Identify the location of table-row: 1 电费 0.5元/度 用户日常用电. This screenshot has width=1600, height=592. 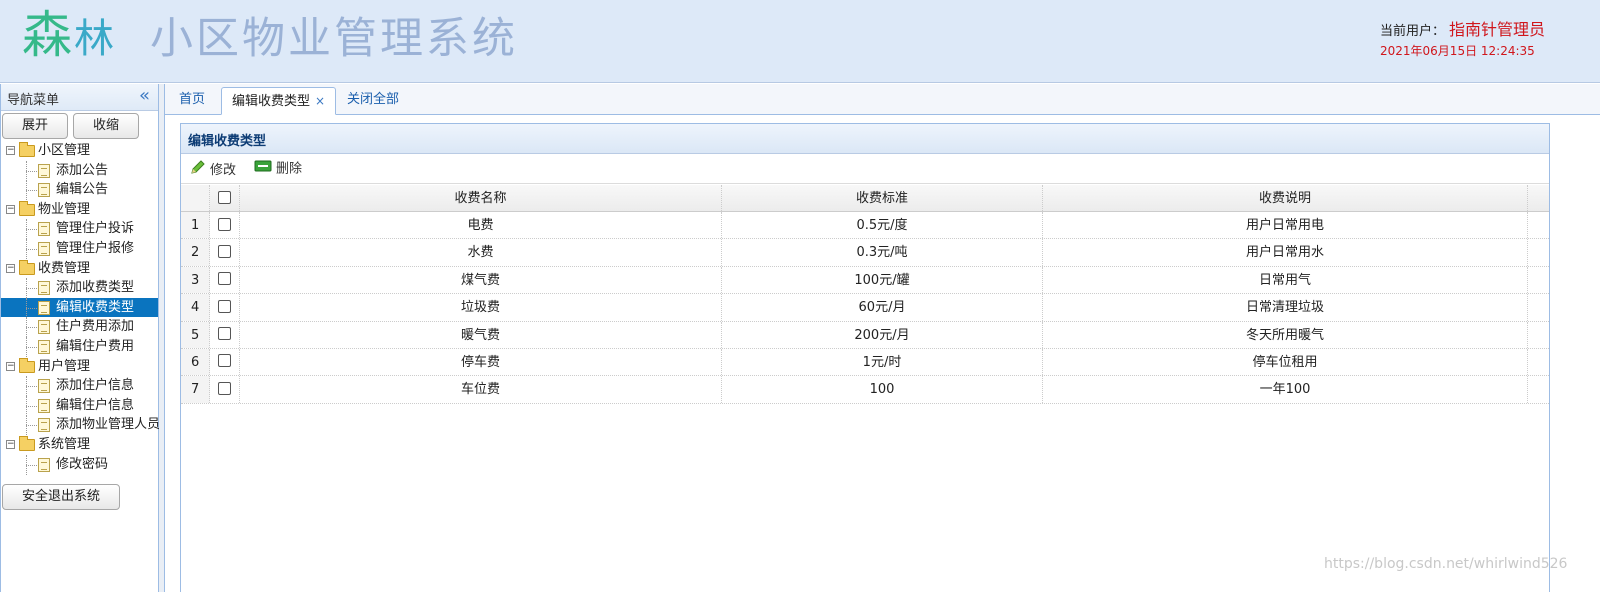
(865, 226).